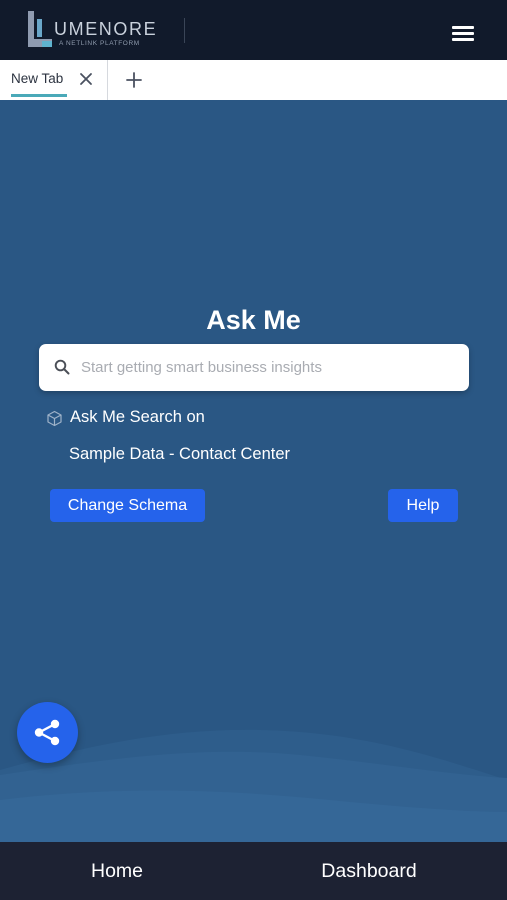 The height and width of the screenshot is (900, 507). Describe the element at coordinates (39, 95) in the screenshot. I see `active-tab-indicator` at that location.